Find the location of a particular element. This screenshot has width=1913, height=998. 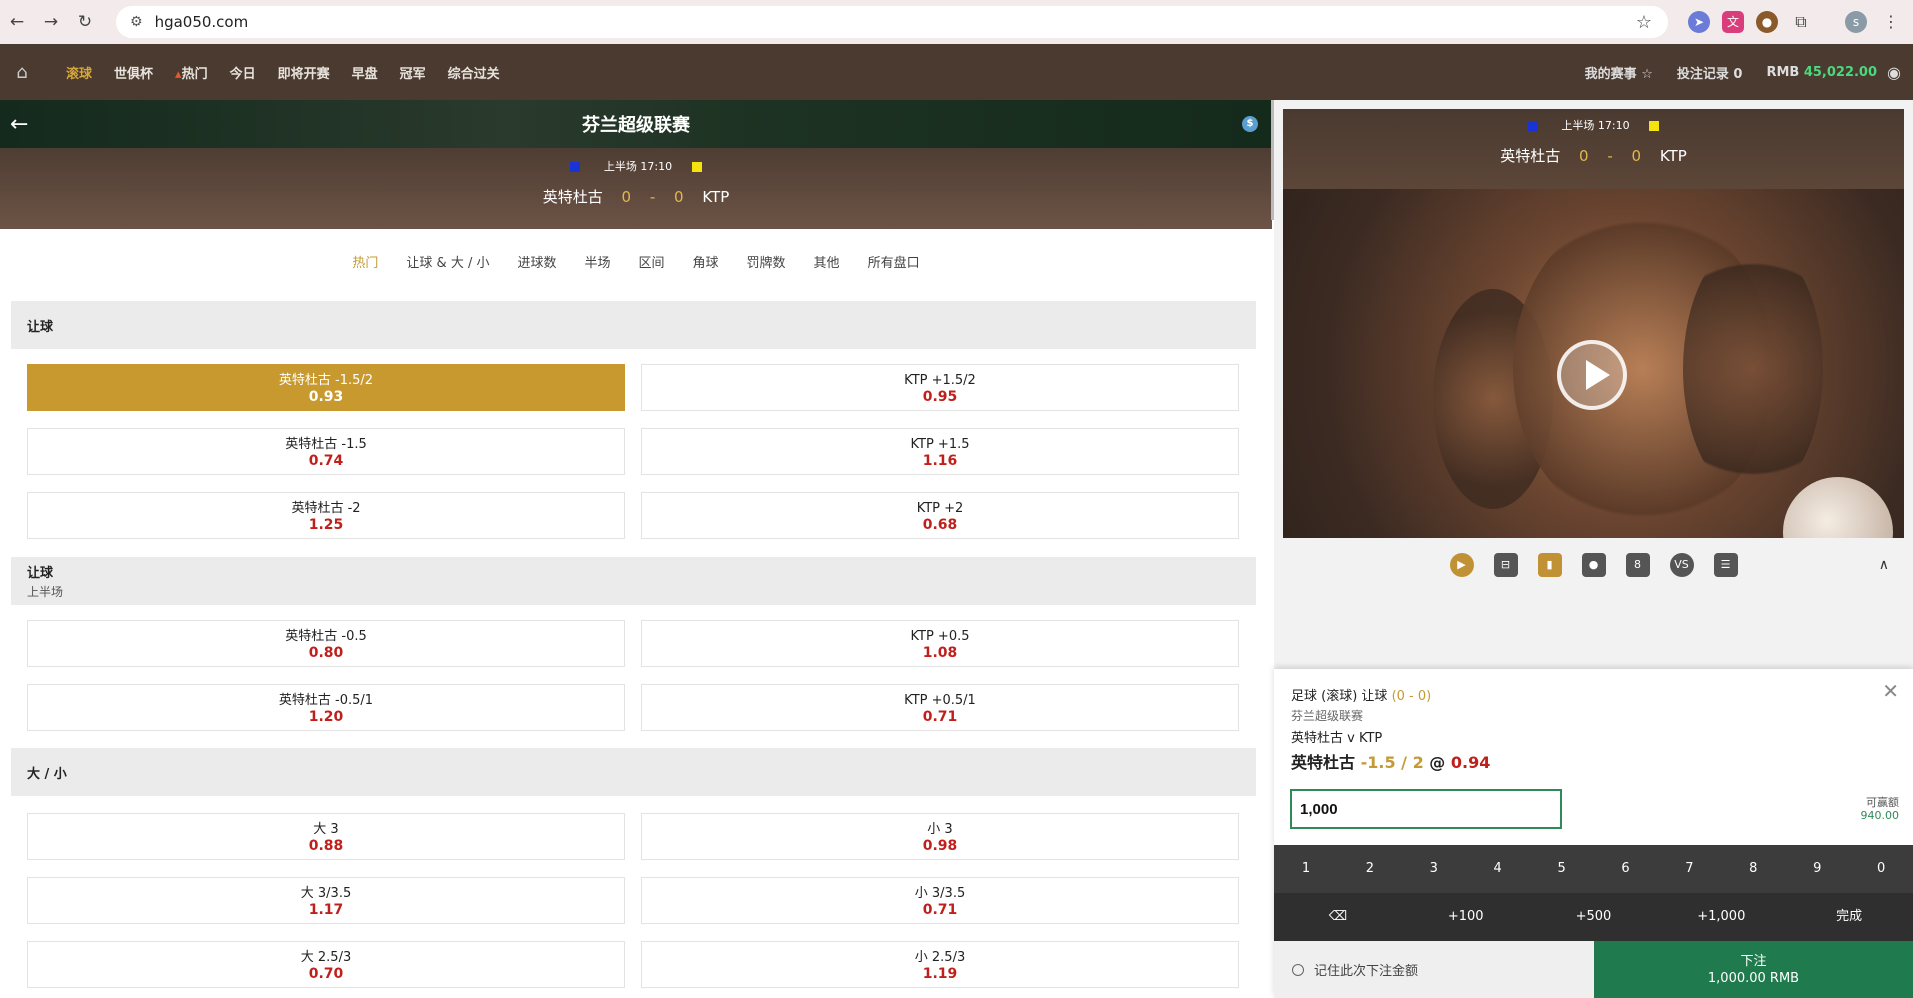

odds-button: KTP +1.5/2 0.95 is located at coordinates (940, 387).